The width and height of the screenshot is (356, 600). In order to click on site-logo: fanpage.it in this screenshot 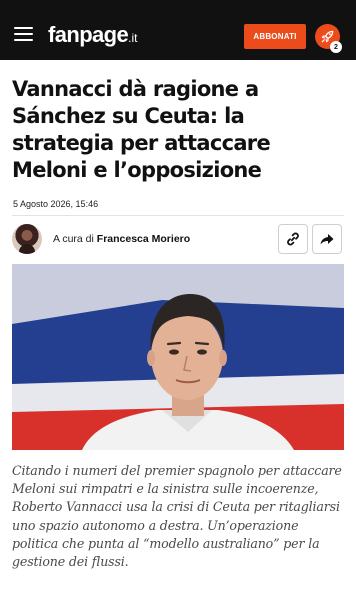, I will do `click(93, 36)`.